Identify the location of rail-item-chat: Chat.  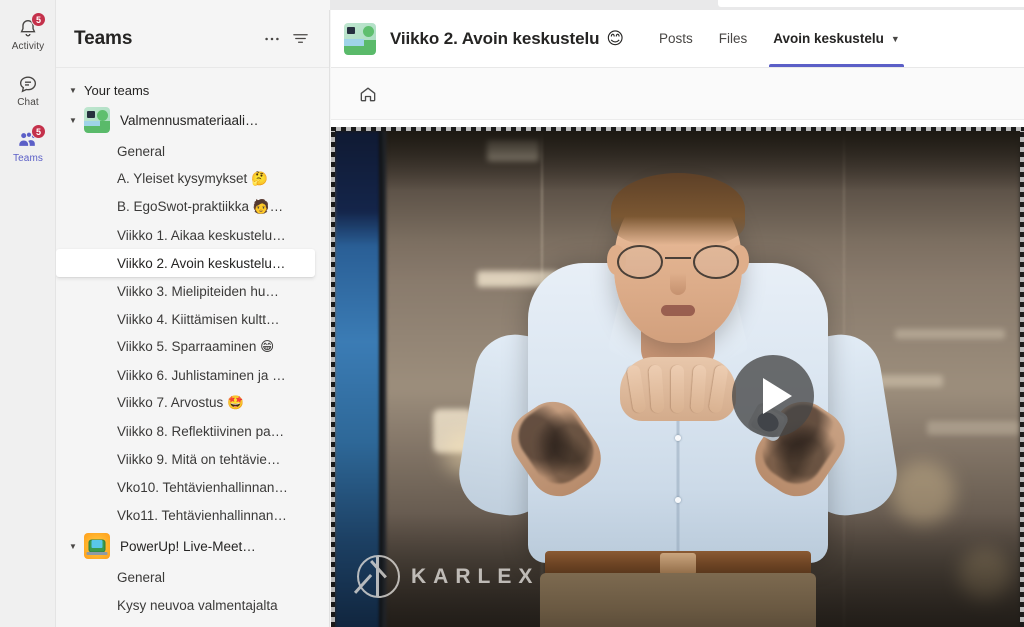
(28, 90).